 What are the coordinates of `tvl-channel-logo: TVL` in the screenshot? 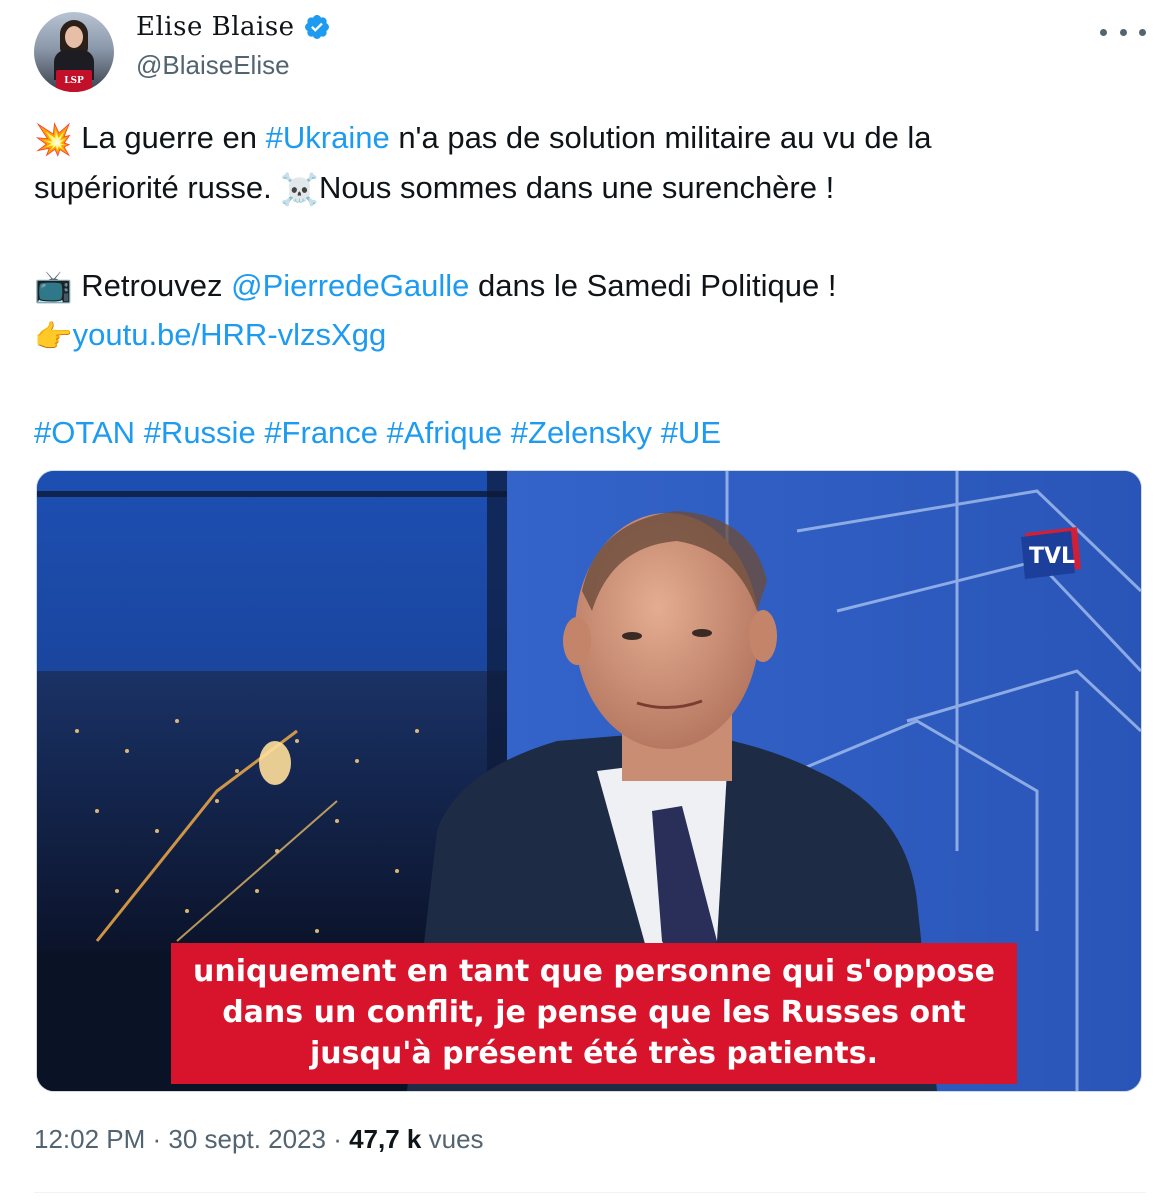 It's located at (1053, 551).